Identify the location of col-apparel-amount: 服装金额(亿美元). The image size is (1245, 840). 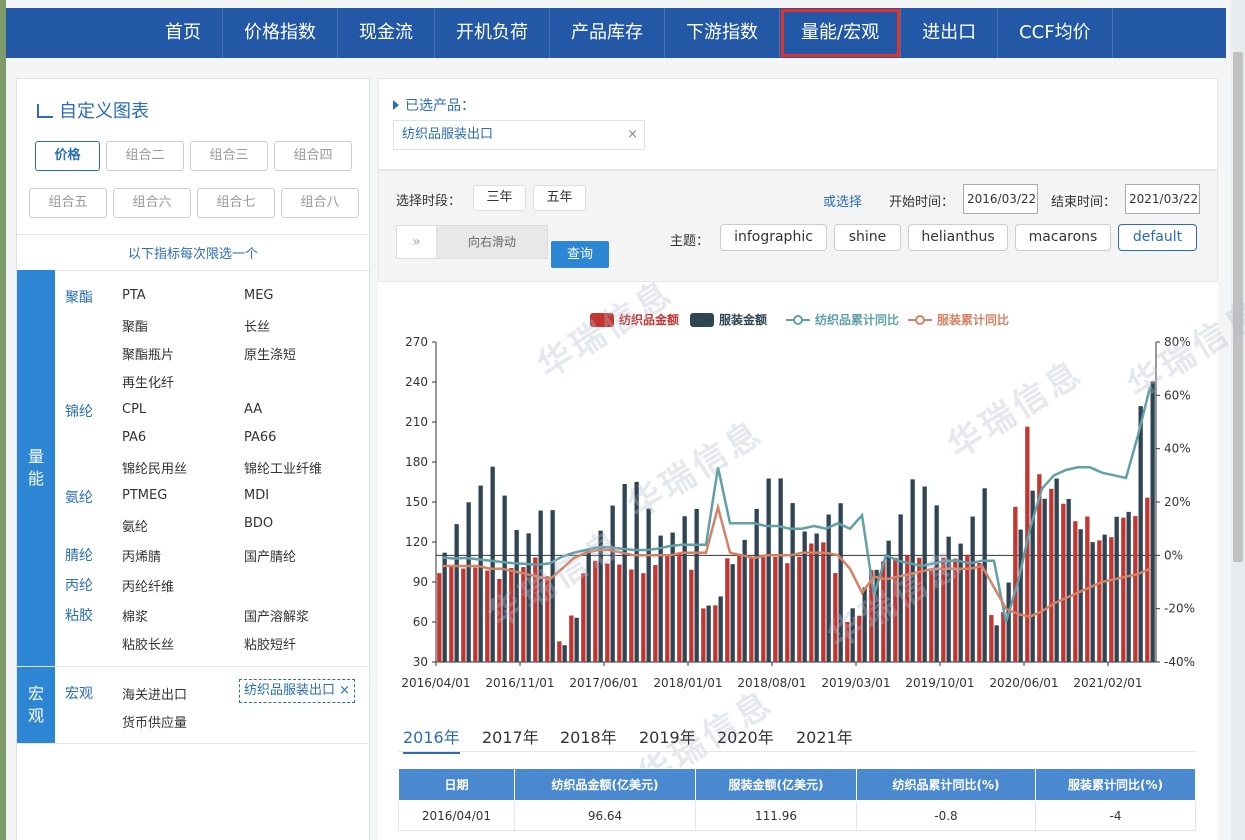
(776, 784).